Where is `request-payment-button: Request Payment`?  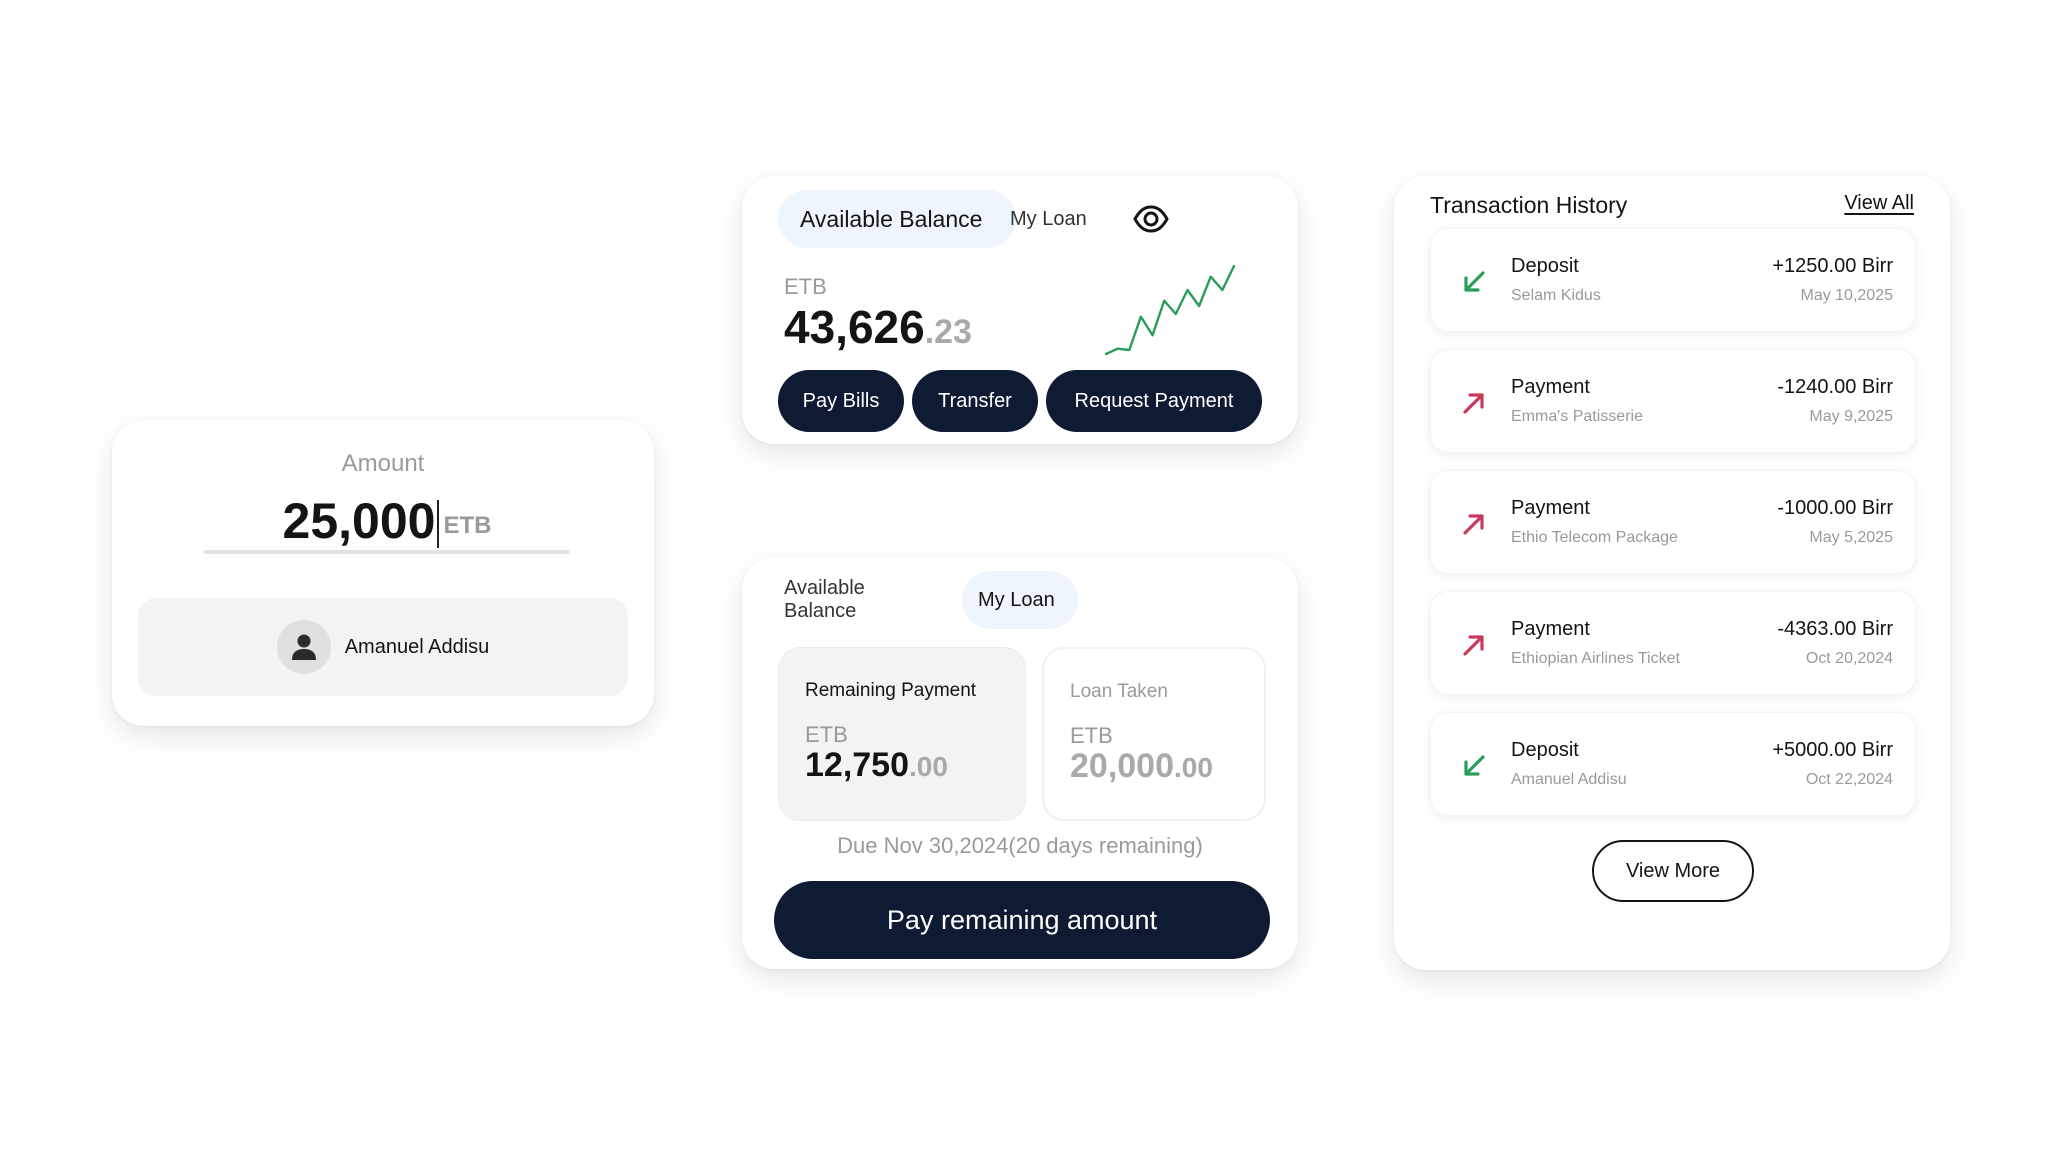 request-payment-button: Request Payment is located at coordinates (1154, 401).